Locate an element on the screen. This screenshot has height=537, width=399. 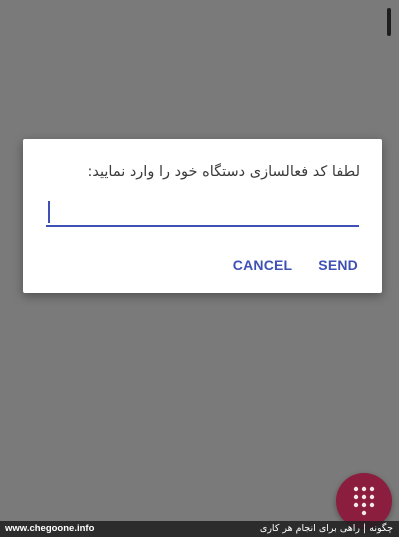
send-button: SEND is located at coordinates (338, 265).